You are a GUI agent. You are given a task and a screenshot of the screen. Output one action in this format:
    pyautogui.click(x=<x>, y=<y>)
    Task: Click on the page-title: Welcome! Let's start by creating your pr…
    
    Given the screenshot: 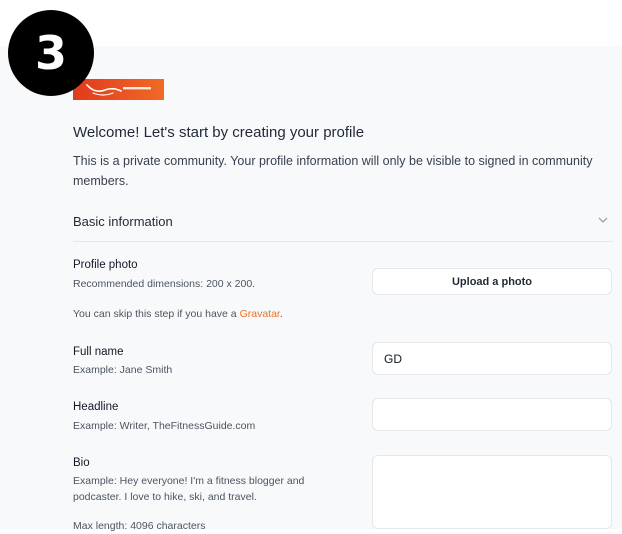 What is the action you would take?
    pyautogui.click(x=219, y=132)
    